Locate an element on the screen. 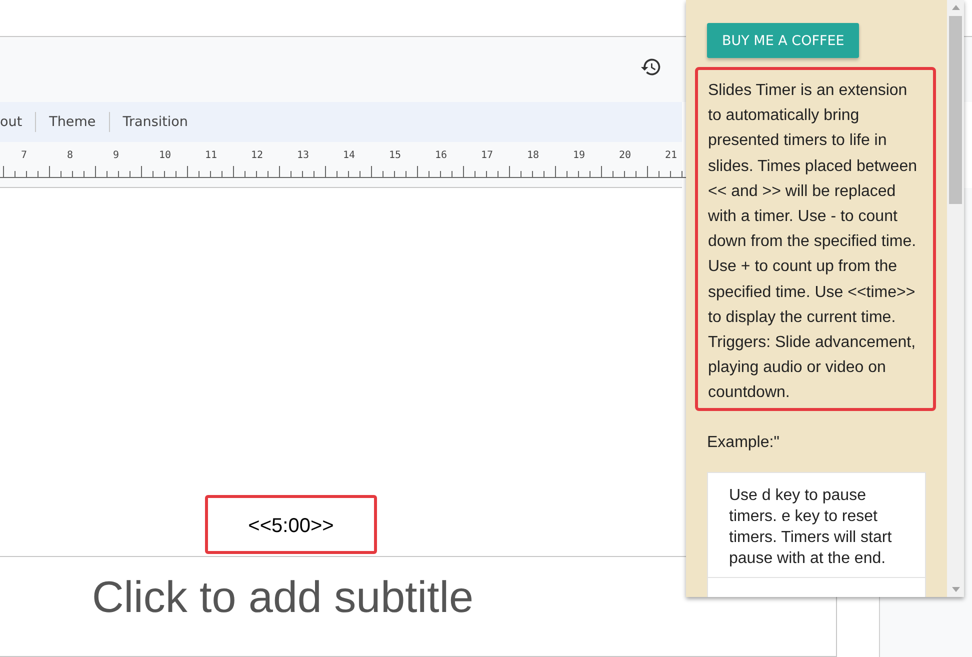 Image resolution: width=972 pixels, height=657 pixels. ruler-number: 14 is located at coordinates (349, 156).